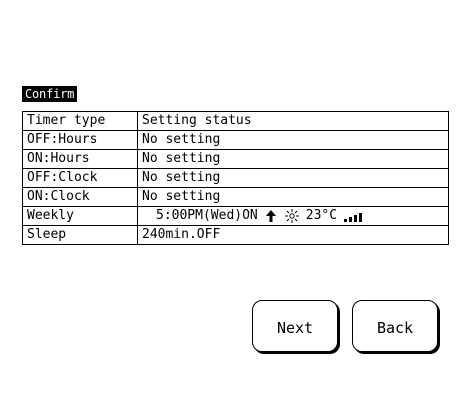 The image size is (469, 408). I want to click on timer-type-cell: ON:Hours, so click(80, 159).